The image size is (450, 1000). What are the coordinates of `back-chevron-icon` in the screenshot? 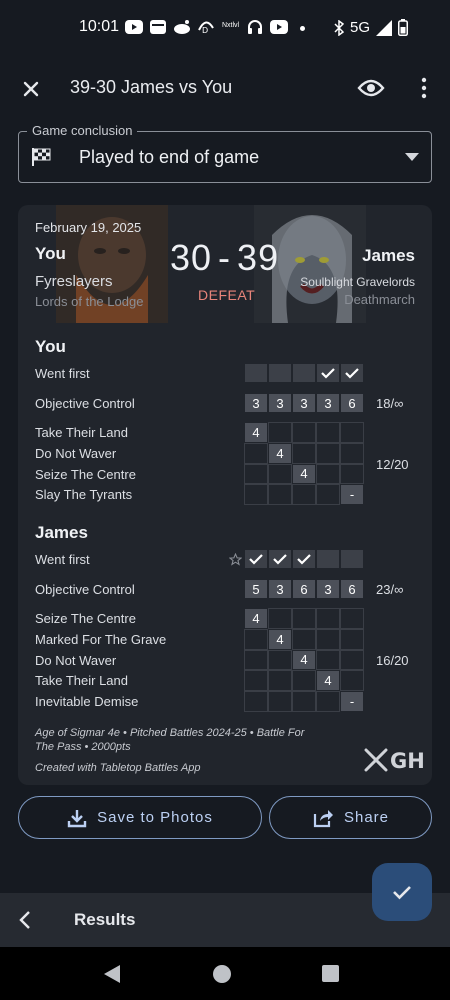 It's located at (25, 920).